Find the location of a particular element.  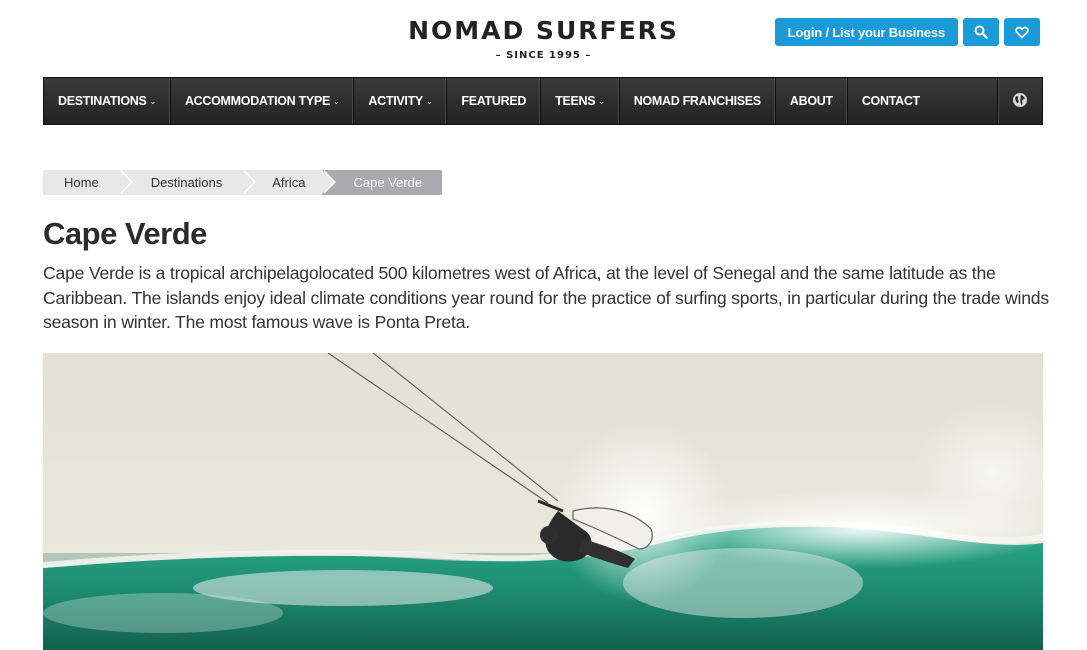

nav-item-label: TEENS is located at coordinates (575, 101).